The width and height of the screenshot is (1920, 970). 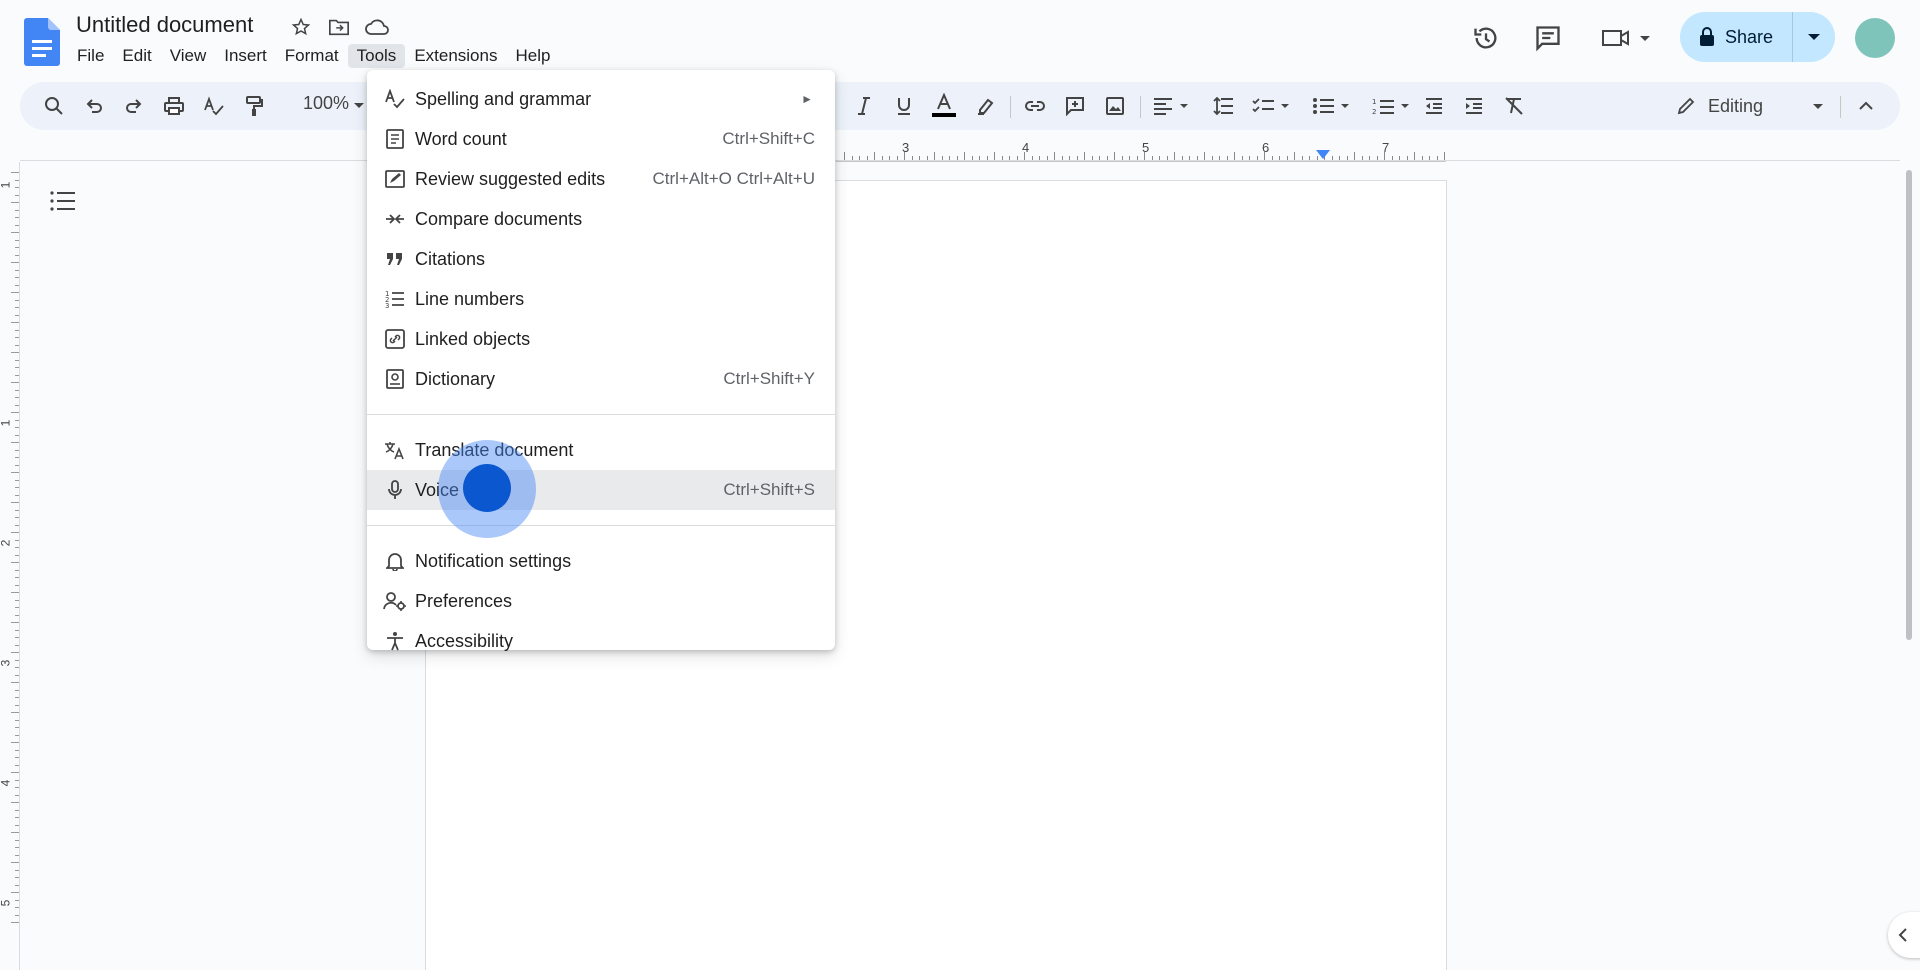 I want to click on version-history-icon, so click(x=1486, y=38).